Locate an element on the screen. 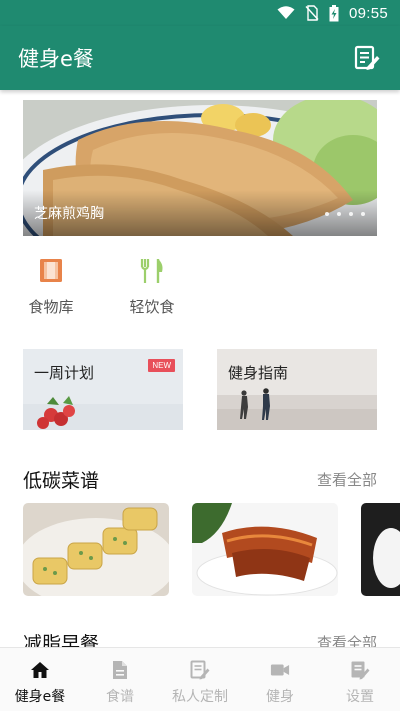 Image resolution: width=400 pixels, height=711 pixels. low-carb-section-header: 低碳菜谱 查看全部 is located at coordinates (200, 479).